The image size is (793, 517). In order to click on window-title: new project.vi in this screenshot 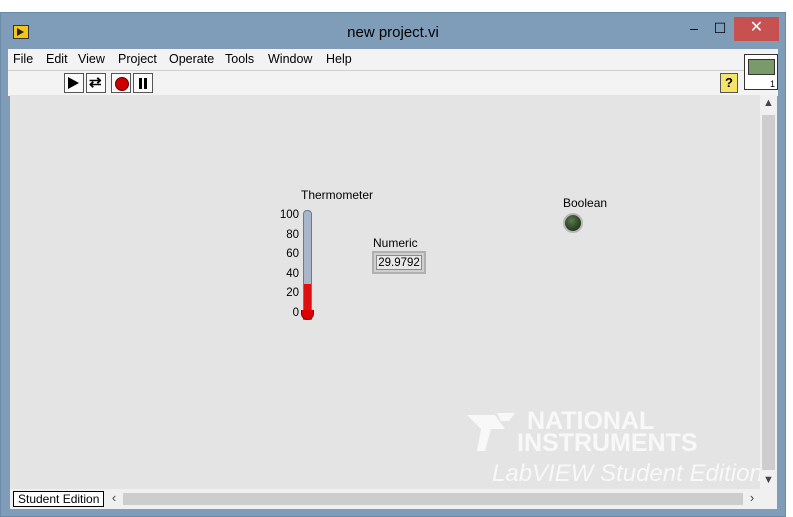, I will do `click(393, 32)`.